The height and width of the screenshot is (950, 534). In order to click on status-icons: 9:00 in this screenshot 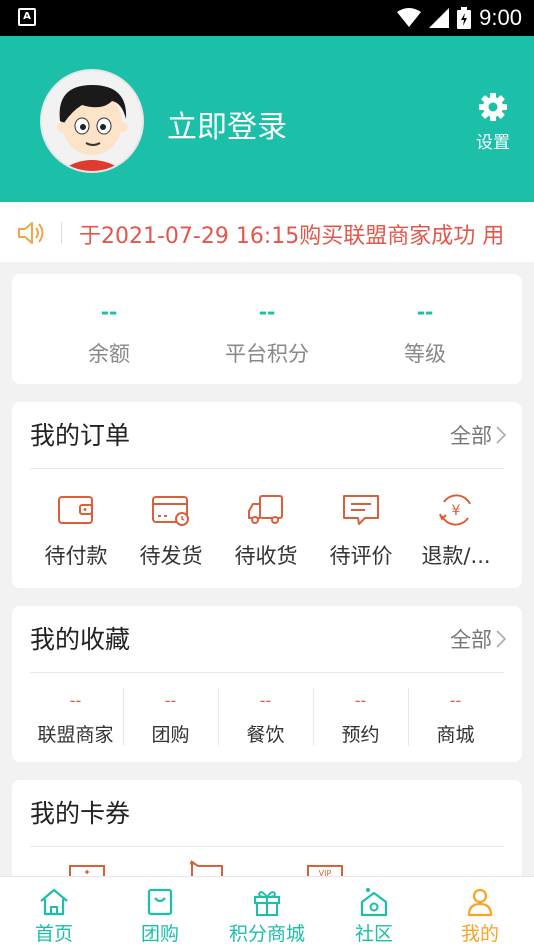, I will do `click(459, 18)`.